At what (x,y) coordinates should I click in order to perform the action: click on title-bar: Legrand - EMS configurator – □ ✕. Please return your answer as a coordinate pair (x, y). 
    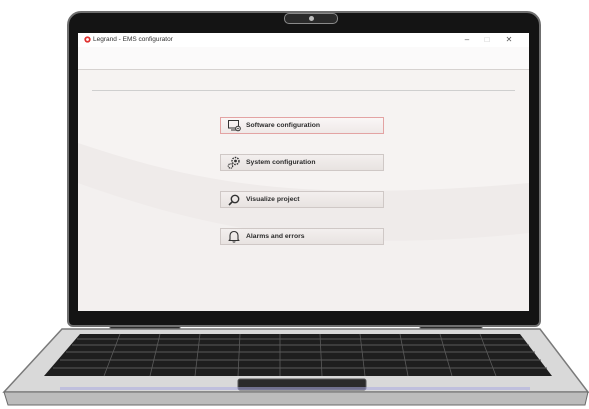
    Looking at the image, I should click on (303, 40).